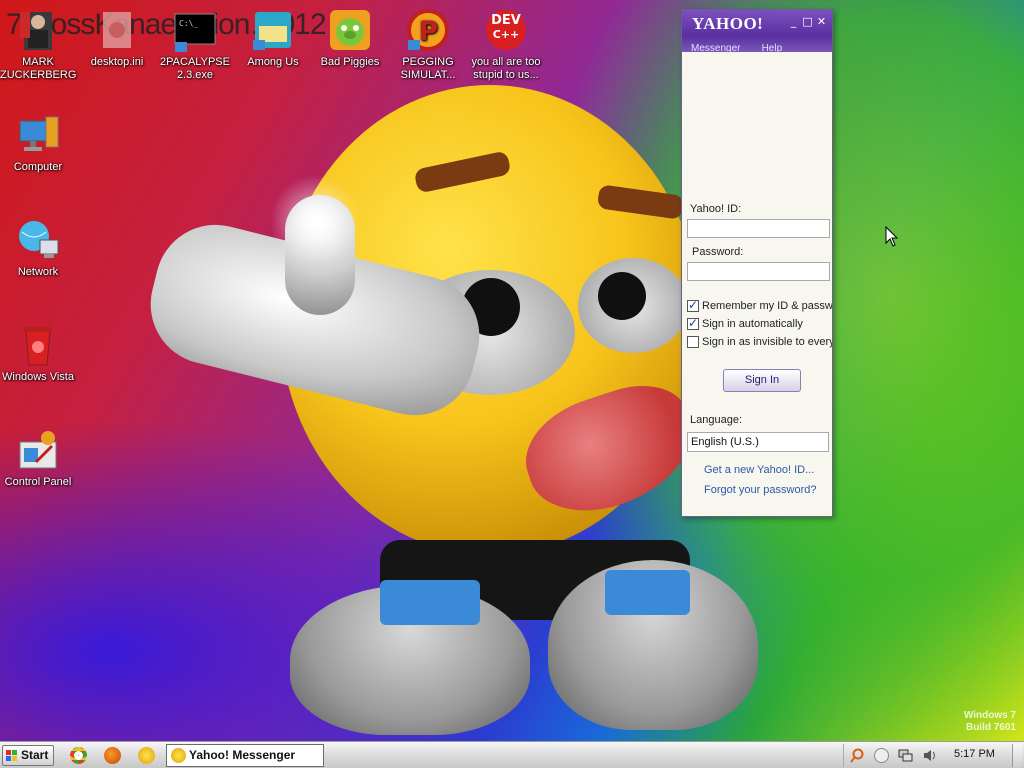  I want to click on dev-logo-sub: C++, so click(506, 34).